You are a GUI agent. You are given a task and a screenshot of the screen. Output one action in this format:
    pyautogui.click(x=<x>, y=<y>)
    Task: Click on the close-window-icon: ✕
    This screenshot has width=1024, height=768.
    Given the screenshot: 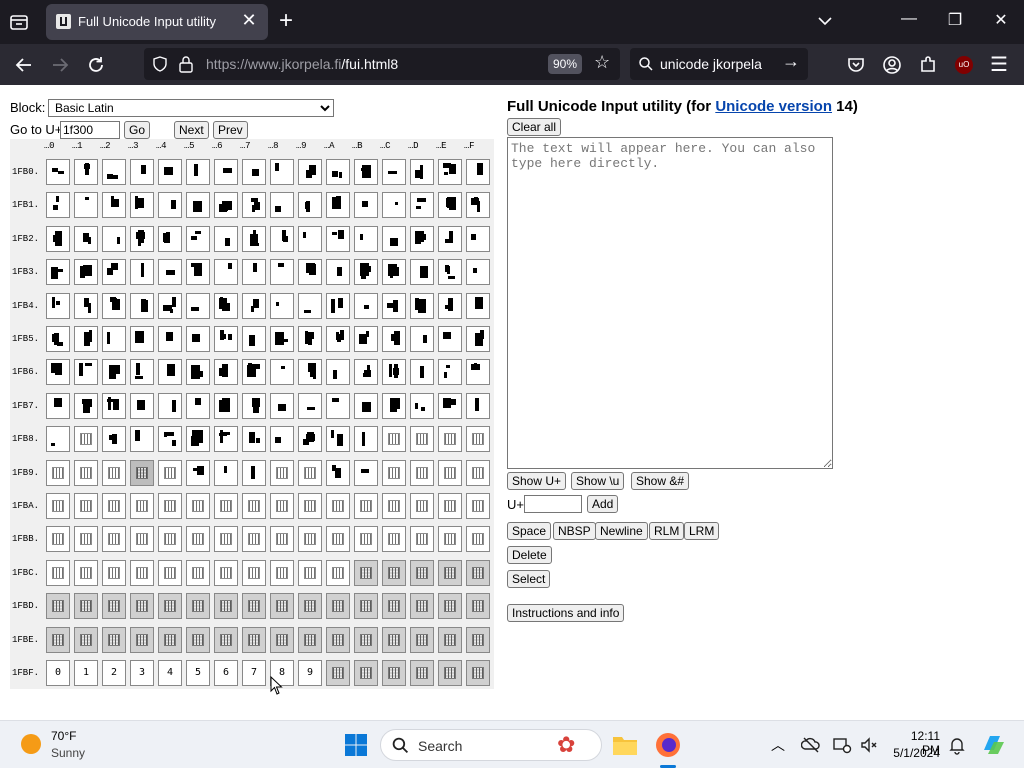 What is the action you would take?
    pyautogui.click(x=1001, y=20)
    